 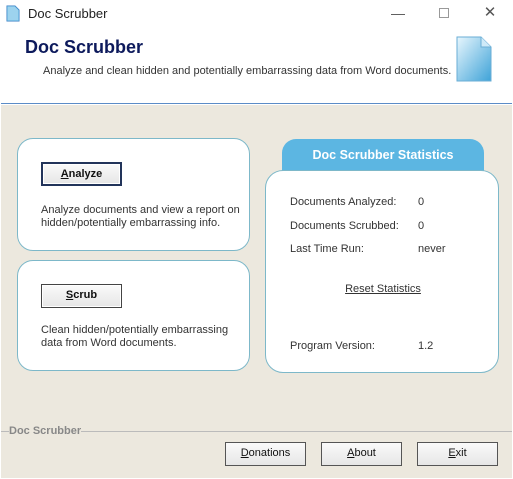 I want to click on maximize-icon, so click(x=444, y=12).